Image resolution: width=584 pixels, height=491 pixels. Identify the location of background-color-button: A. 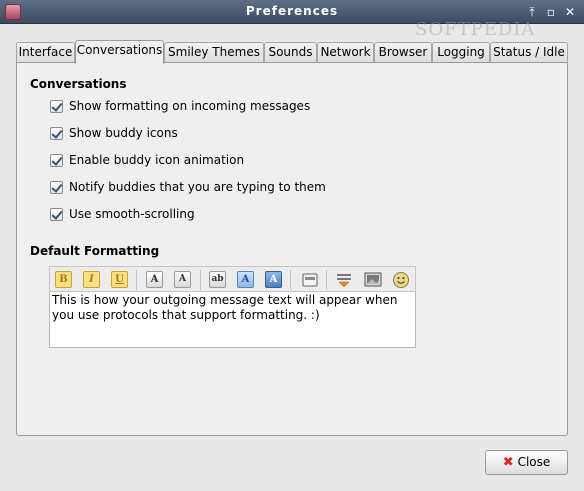
(273, 279).